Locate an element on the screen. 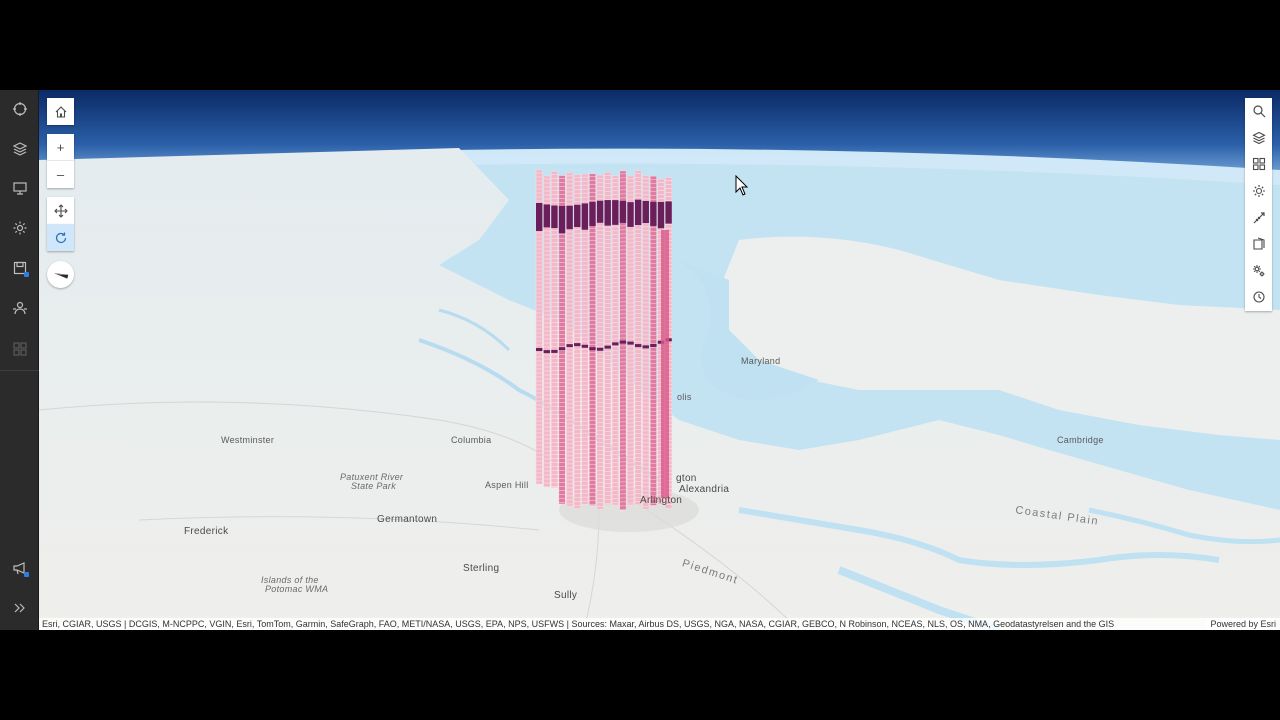 Image resolution: width=1280 pixels, height=720 pixels. settings-icon is located at coordinates (1258, 270).